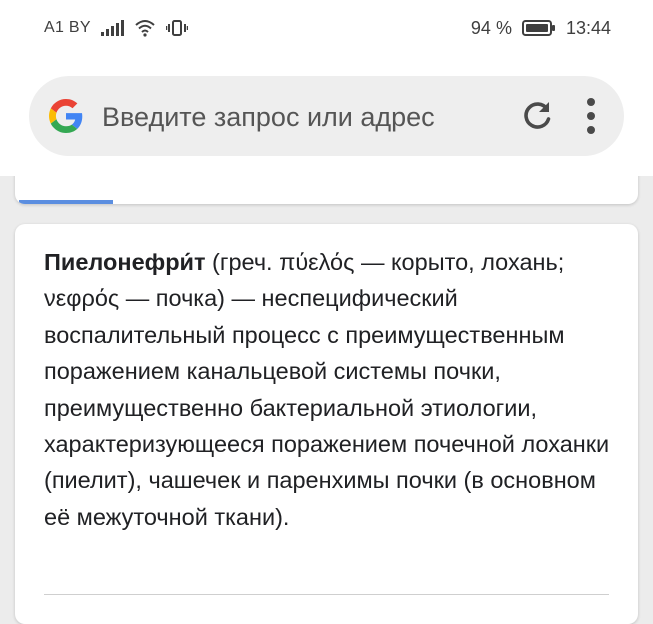  Describe the element at coordinates (538, 28) in the screenshot. I see `battery-icon` at that location.